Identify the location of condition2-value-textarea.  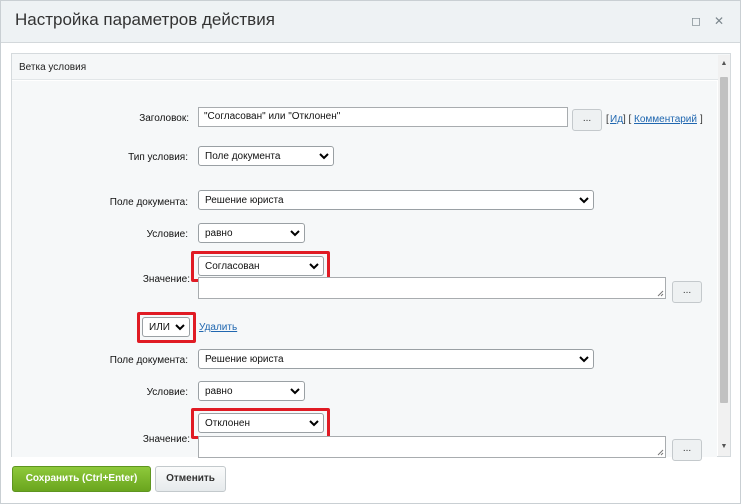
(432, 447).